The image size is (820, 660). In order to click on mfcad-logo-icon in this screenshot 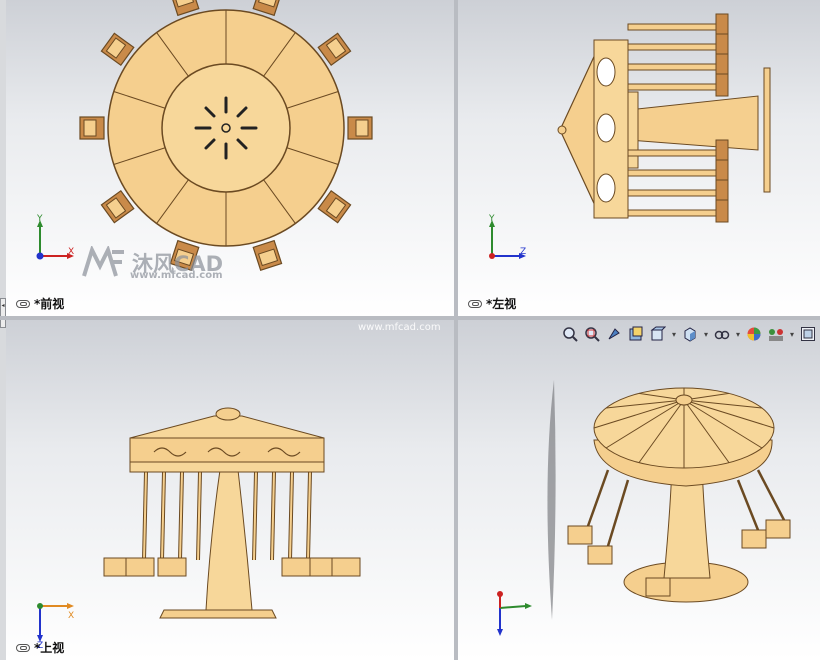, I will do `click(103, 261)`.